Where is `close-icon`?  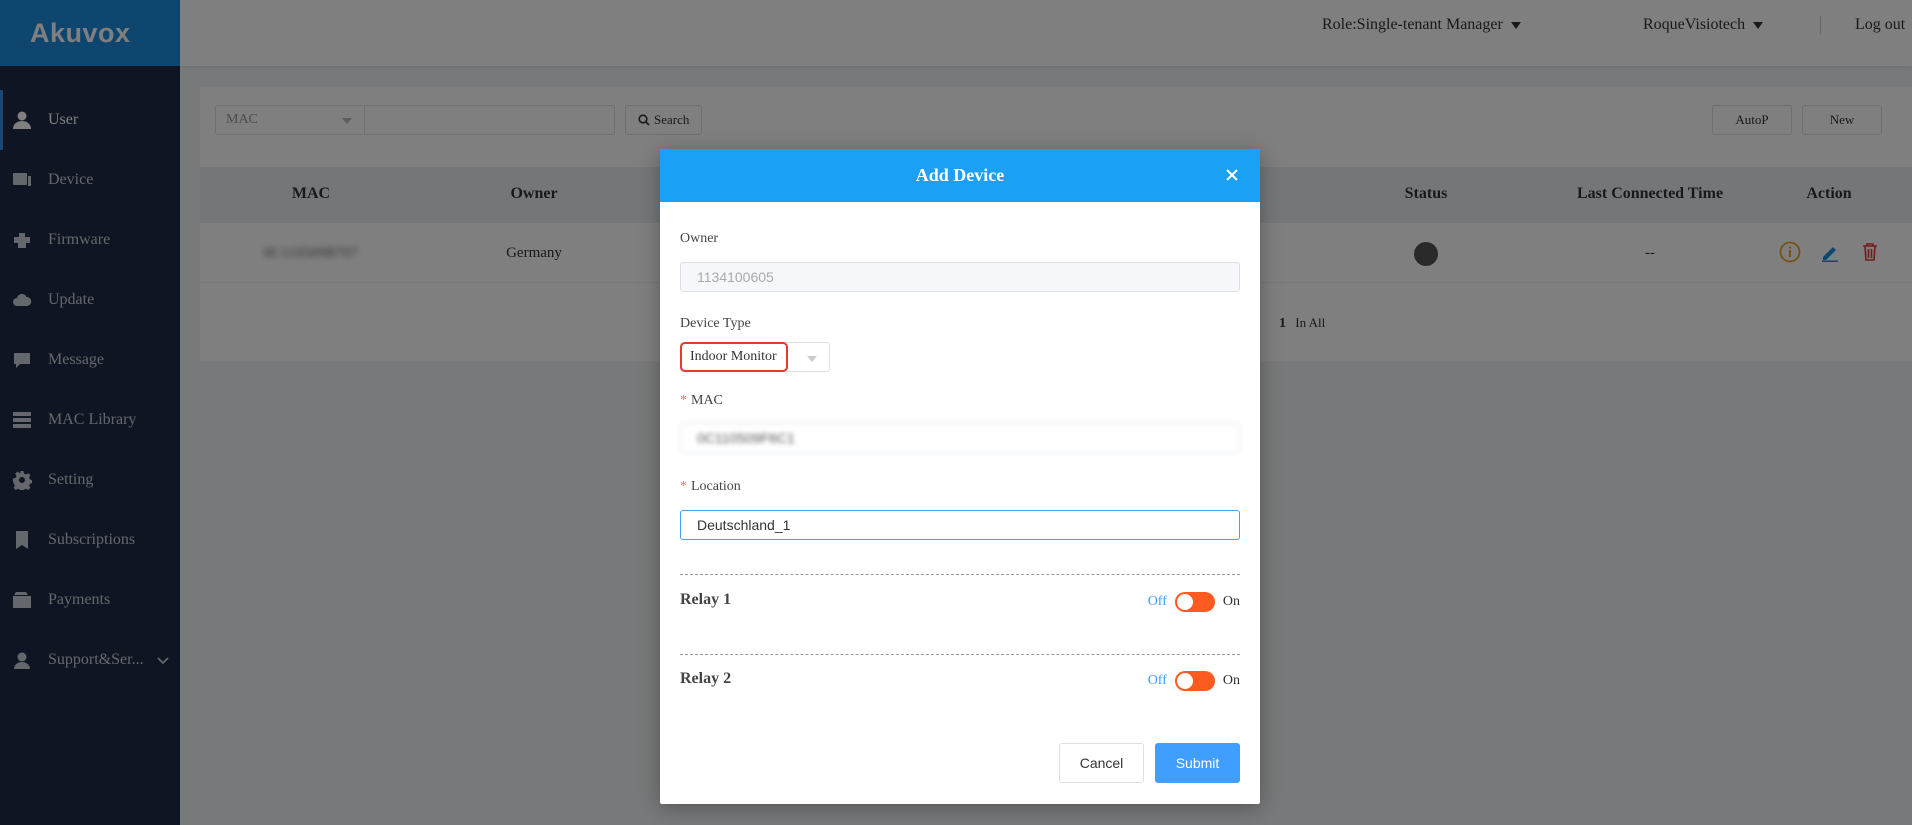
close-icon is located at coordinates (1232, 175).